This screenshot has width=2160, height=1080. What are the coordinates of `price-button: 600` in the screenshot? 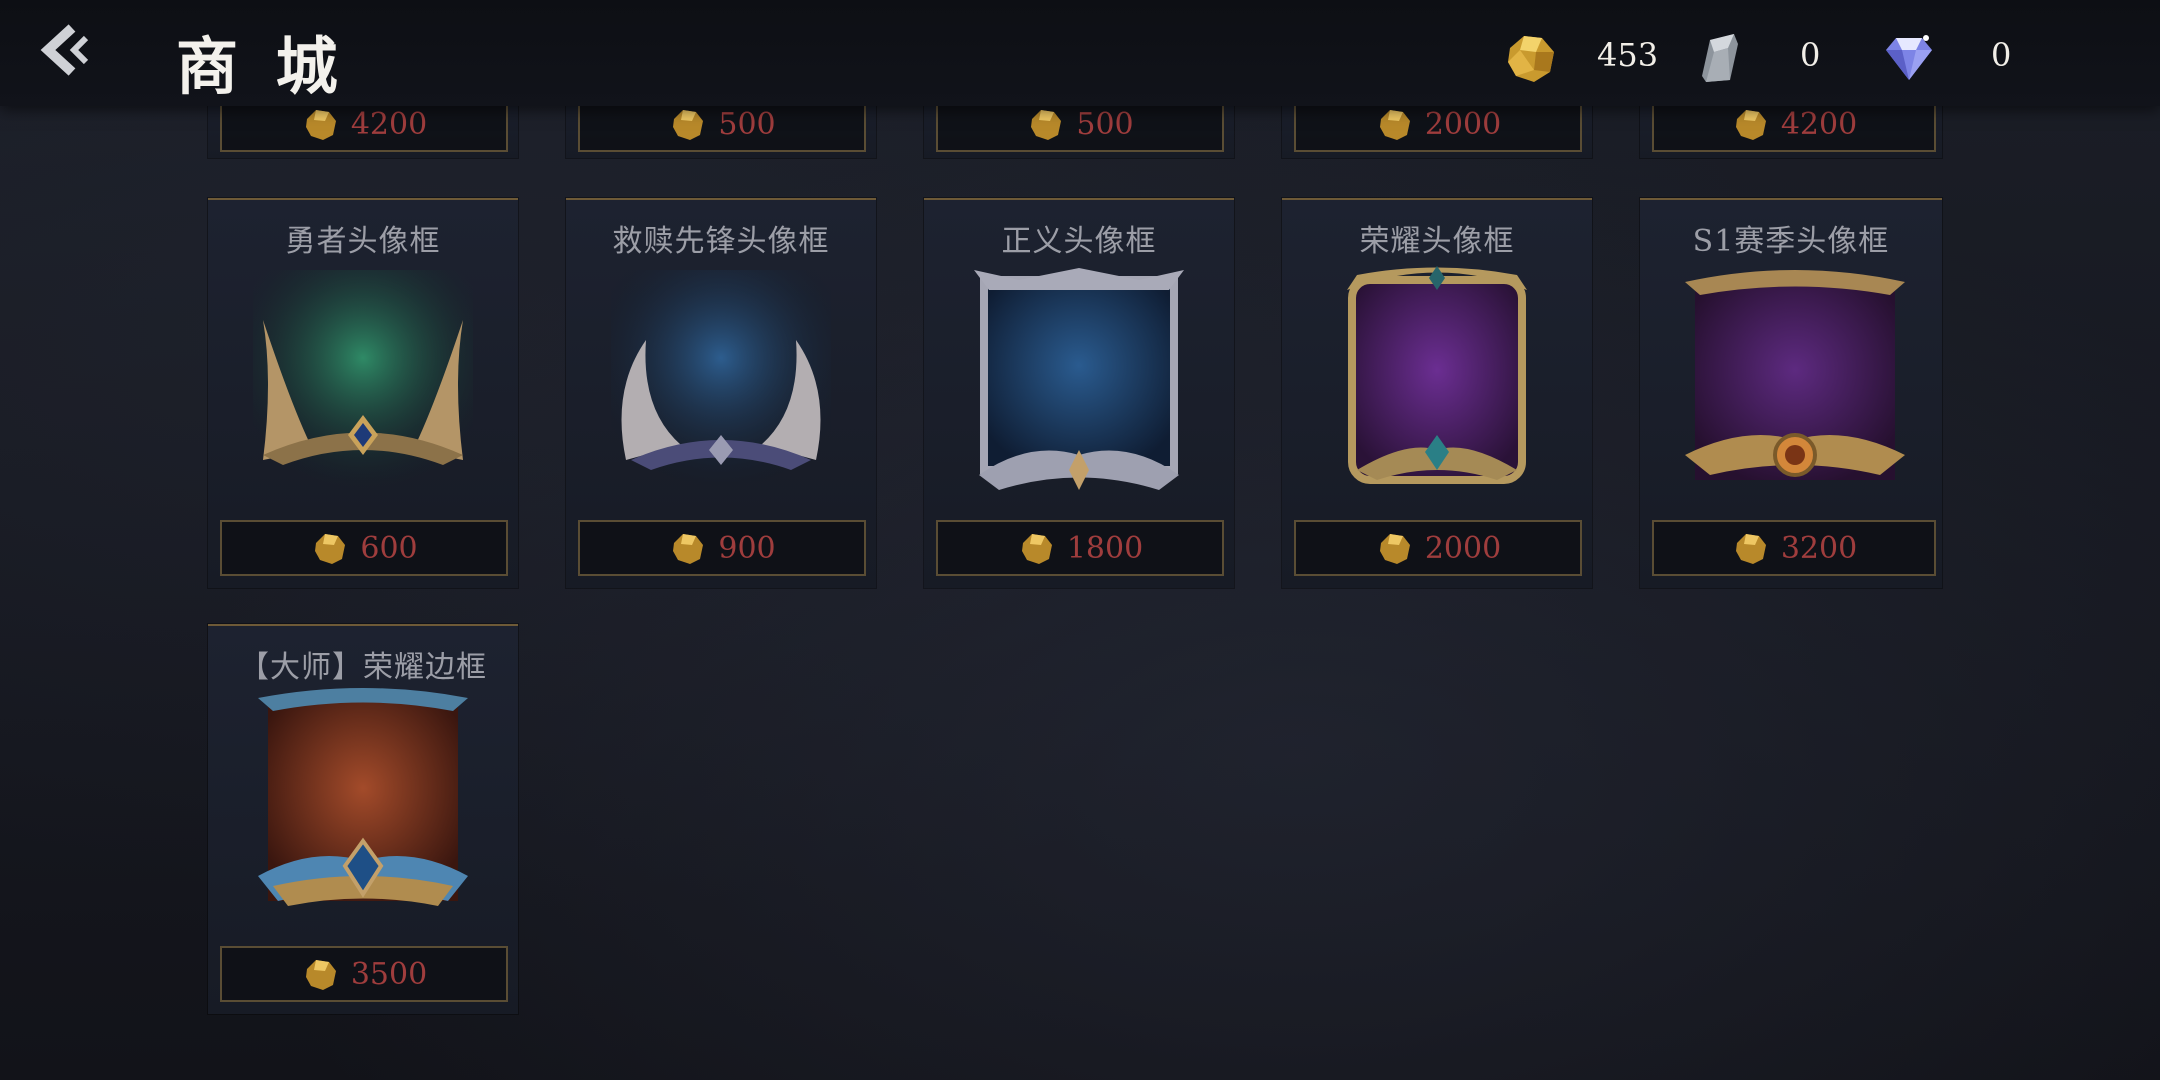 It's located at (364, 548).